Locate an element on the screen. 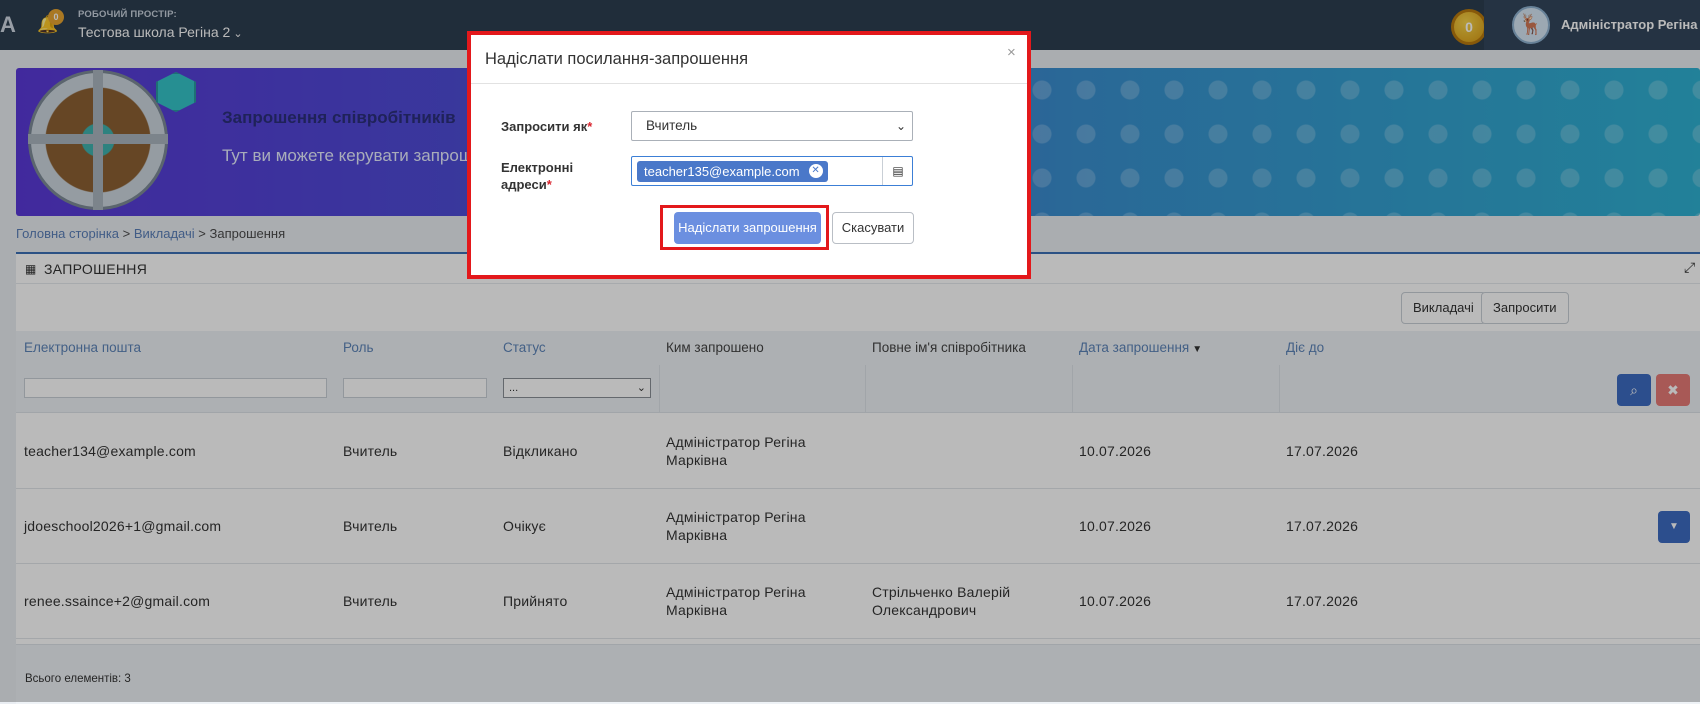 This screenshot has width=1700, height=704. emails-label: Електронні адреси* is located at coordinates (537, 176).